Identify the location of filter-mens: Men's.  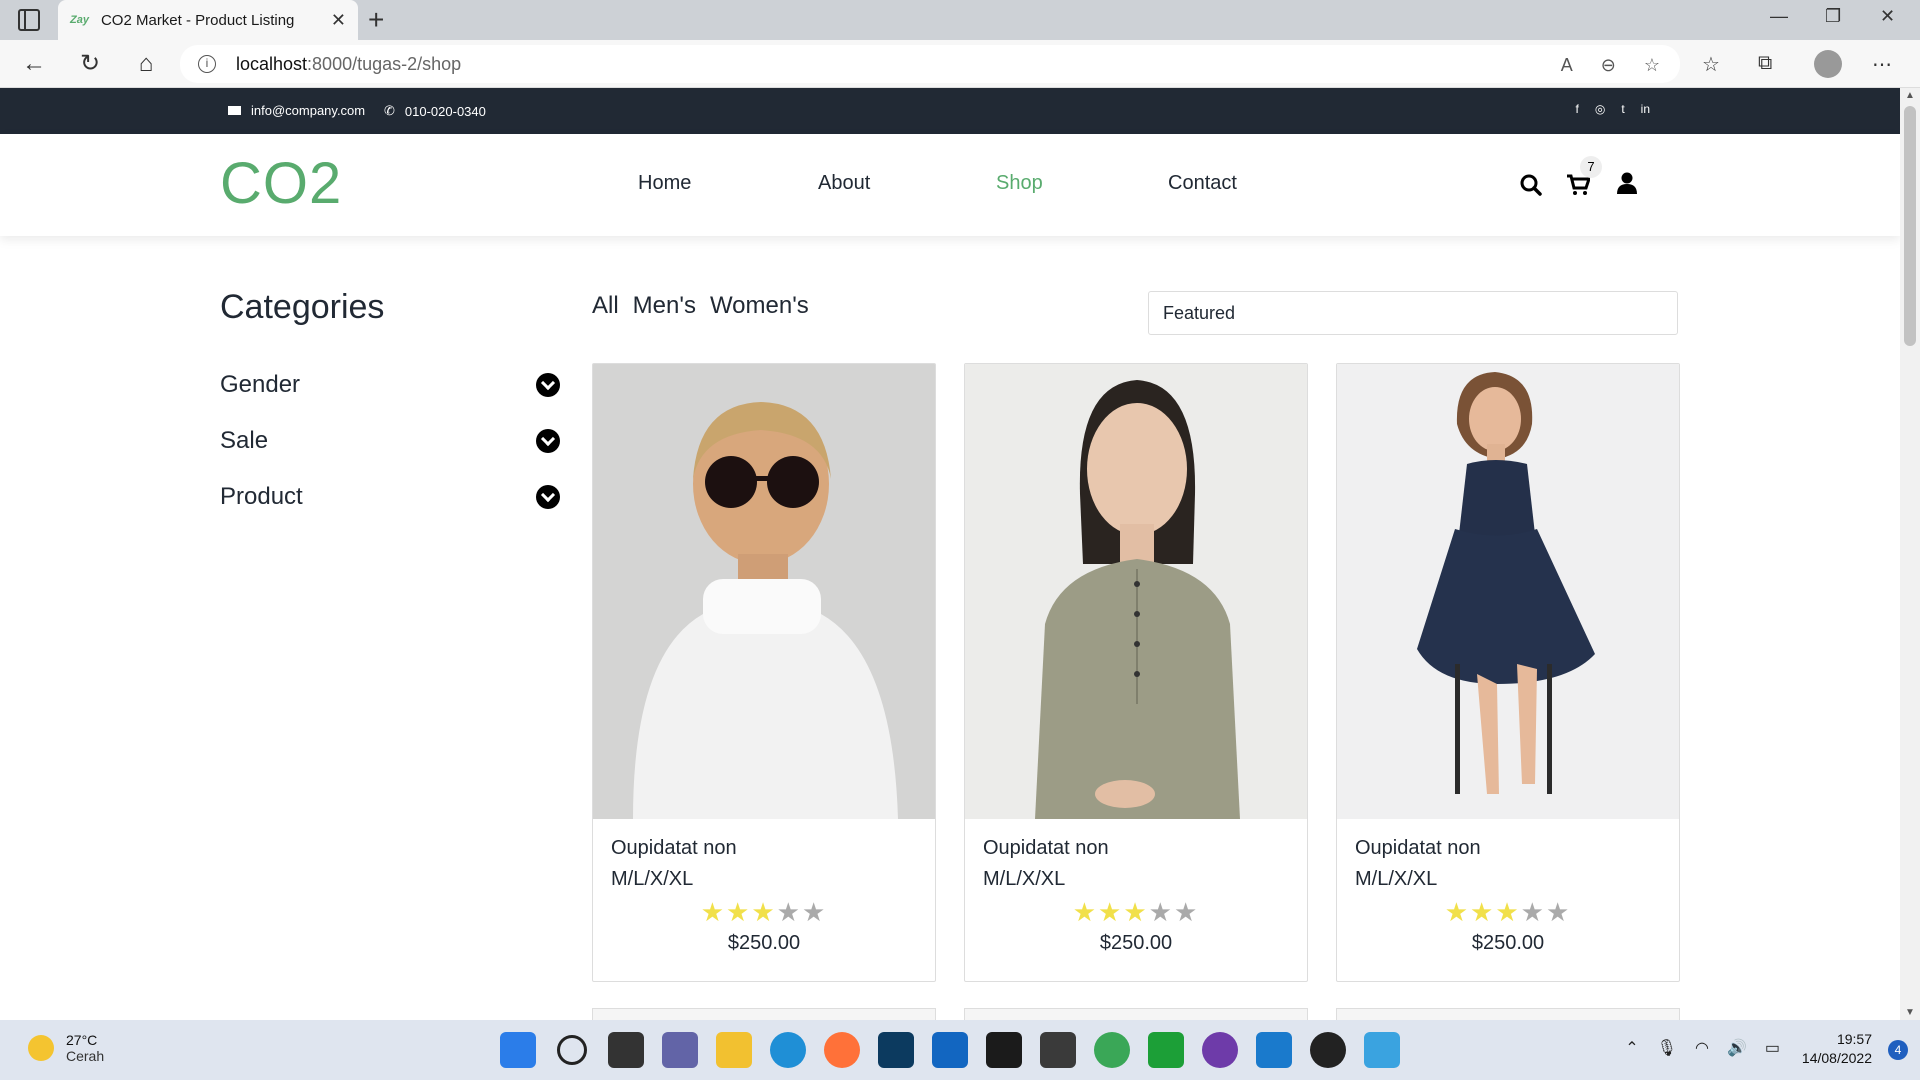
(664, 306).